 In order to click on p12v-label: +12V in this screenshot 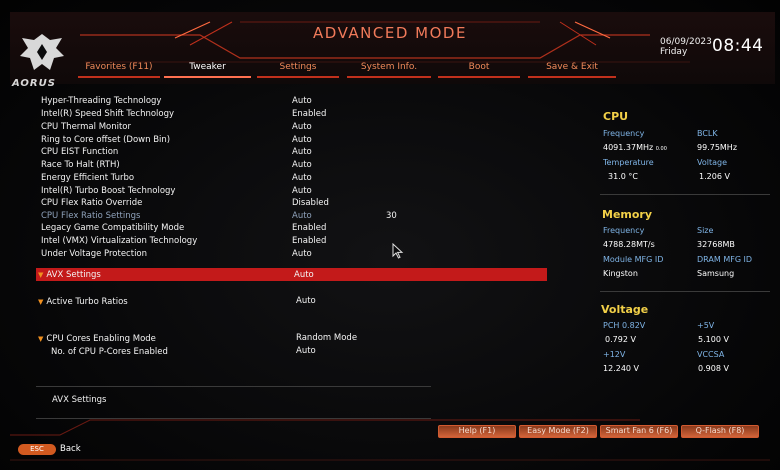, I will do `click(614, 354)`.